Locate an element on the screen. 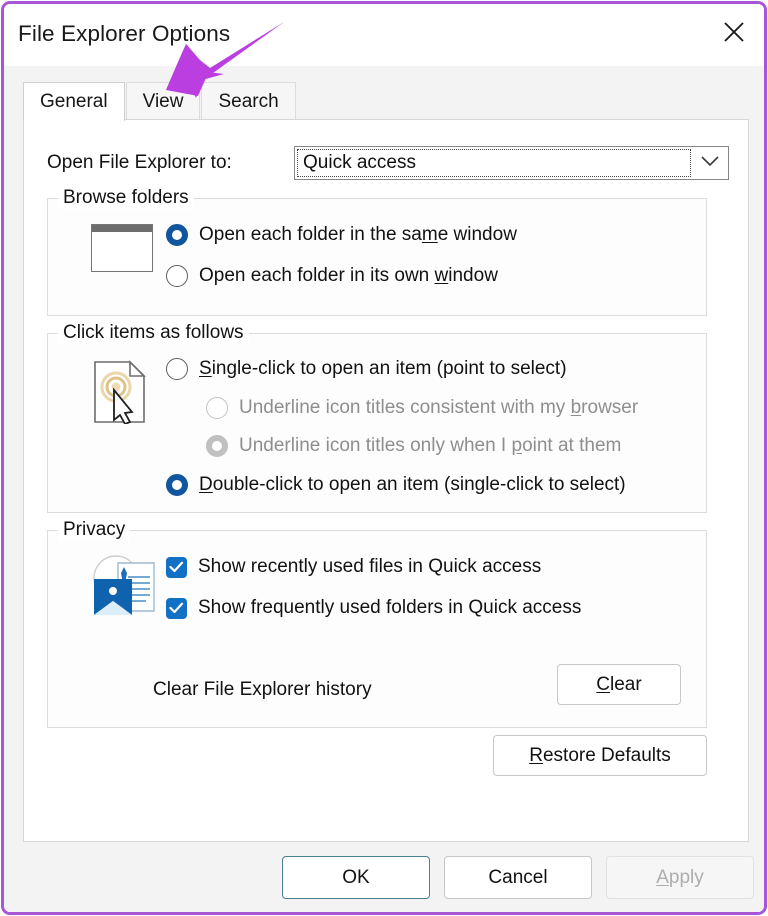 Image resolution: width=768 pixels, height=916 pixels. tab-view: View is located at coordinates (163, 101).